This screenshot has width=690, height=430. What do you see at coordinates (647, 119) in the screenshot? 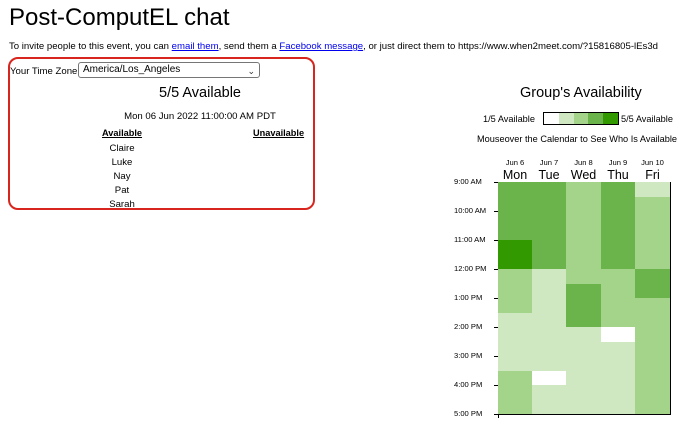
I see `legend-max-label: 5/5 Available` at bounding box center [647, 119].